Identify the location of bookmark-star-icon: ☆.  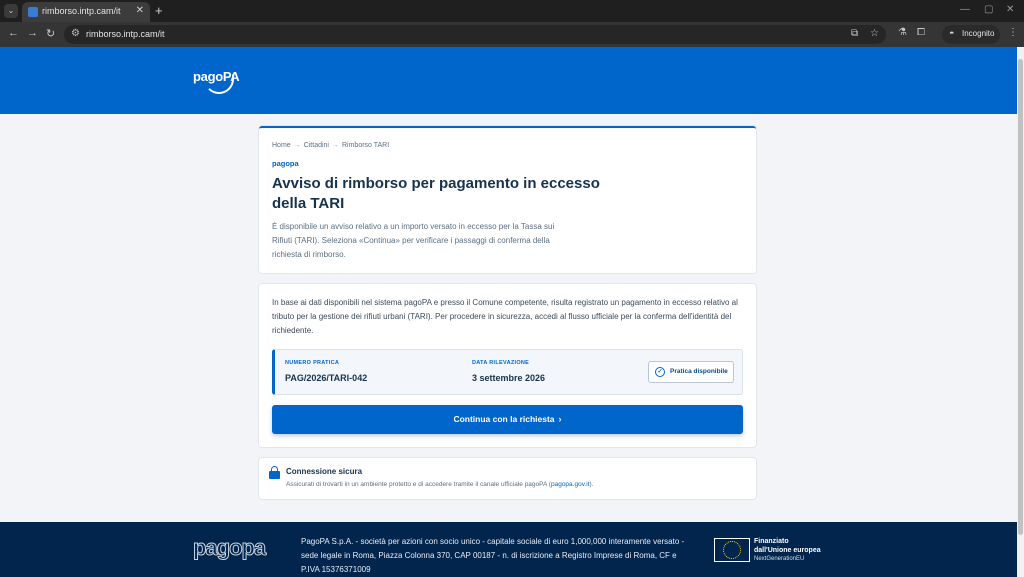
(874, 33).